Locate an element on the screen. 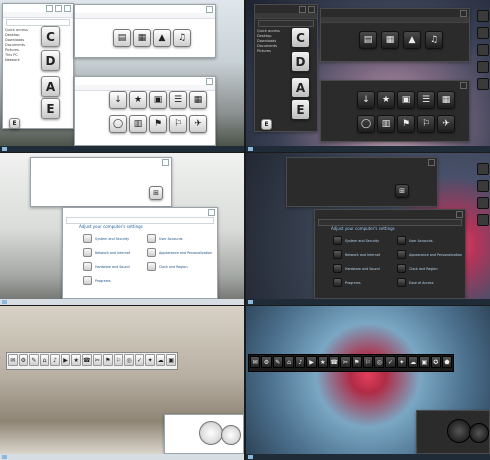 The image size is (490, 460). maximize-button is located at coordinates (58, 8).